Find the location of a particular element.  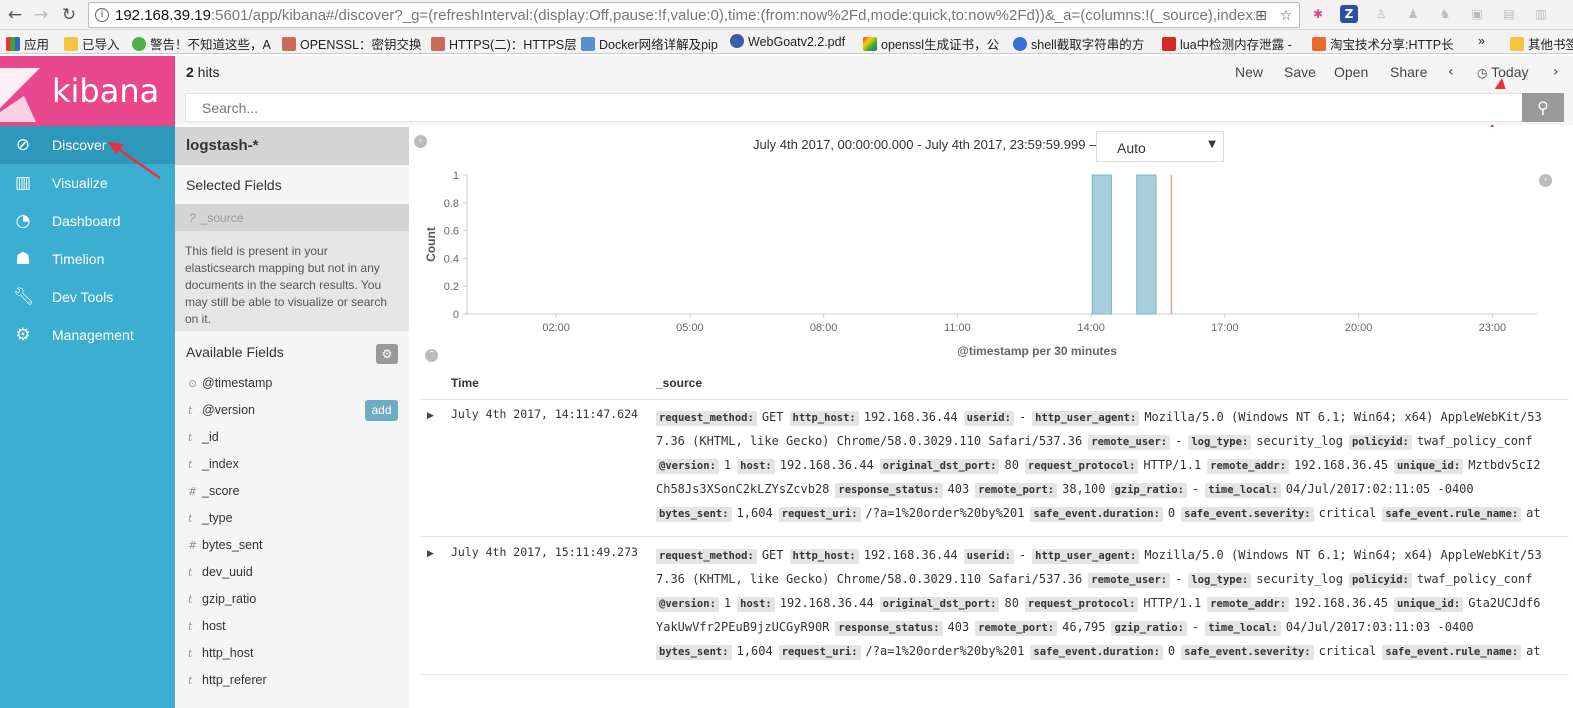

time-forward-icon: › is located at coordinates (1556, 72).